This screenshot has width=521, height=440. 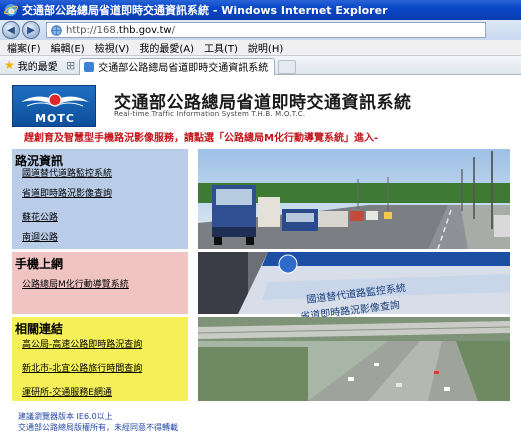 I want to click on menu-help: 說明(H), so click(x=265, y=47).